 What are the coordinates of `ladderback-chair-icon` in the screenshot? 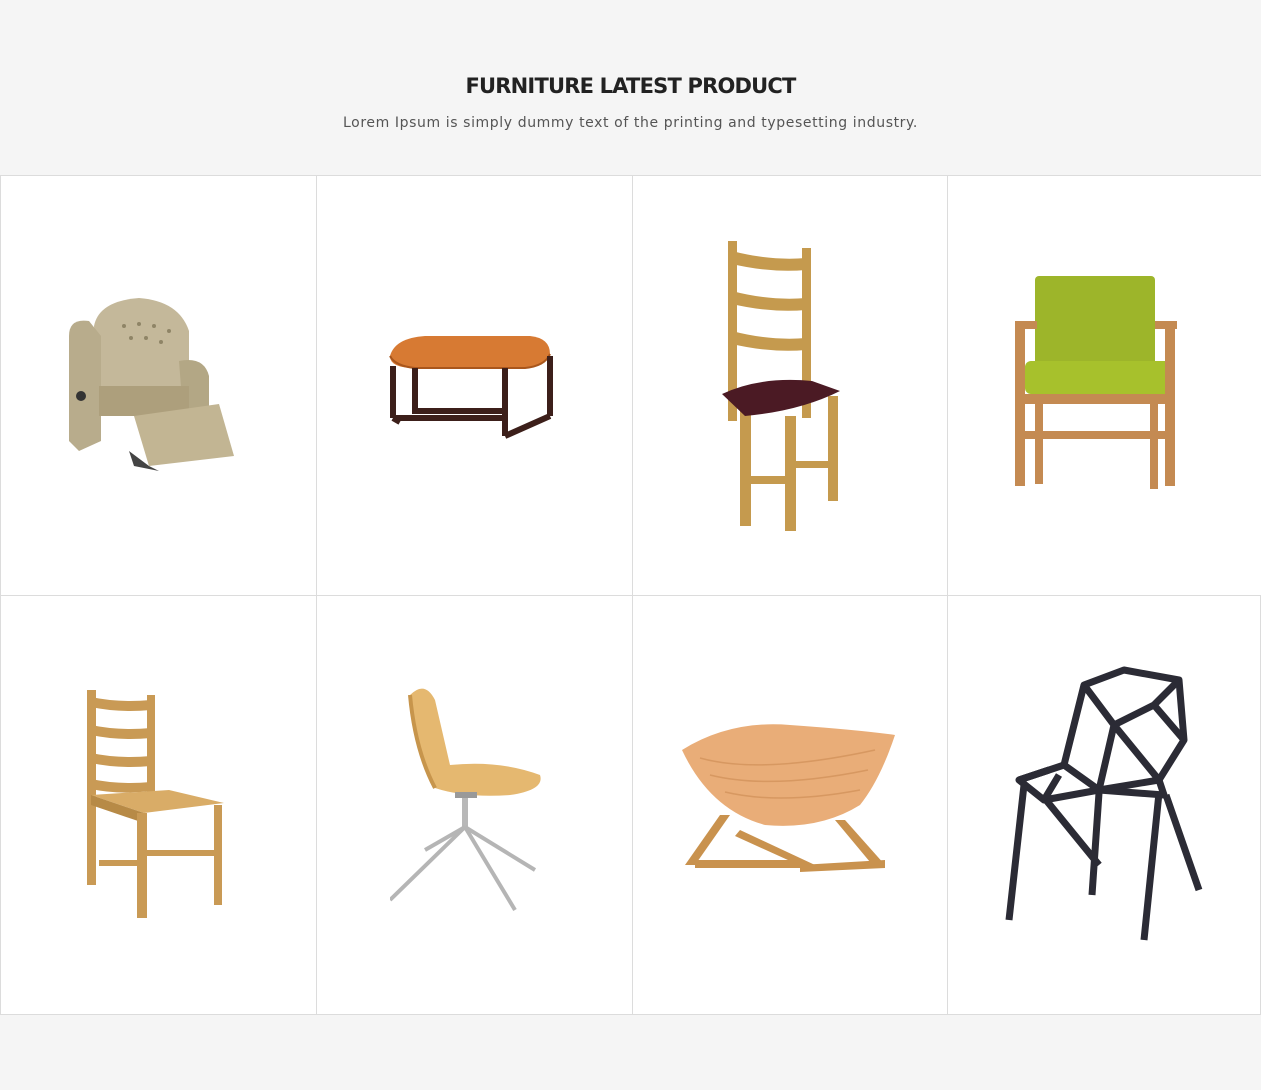 It's located at (781, 385).